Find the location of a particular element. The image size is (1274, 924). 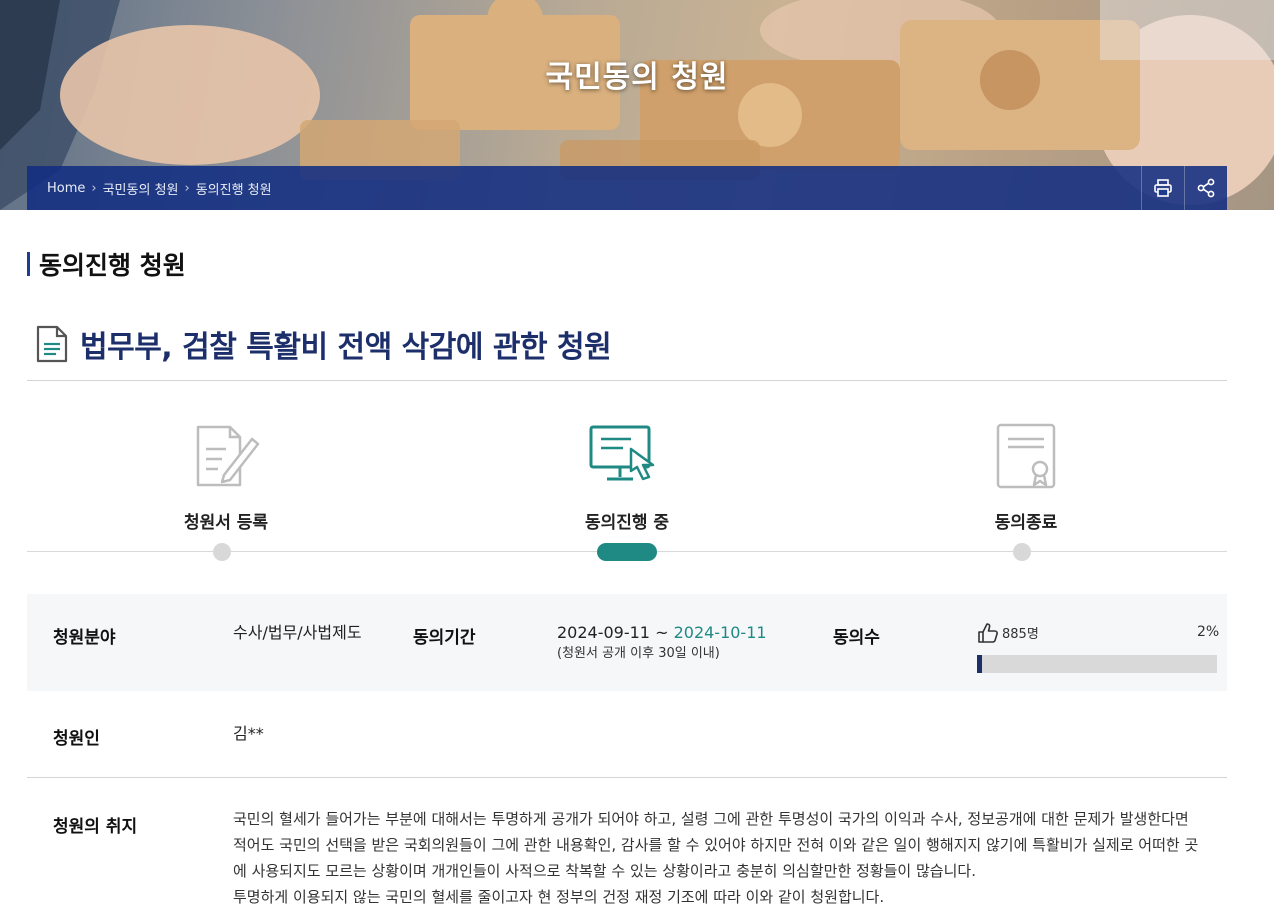

agreement-progress-bar is located at coordinates (1097, 664).